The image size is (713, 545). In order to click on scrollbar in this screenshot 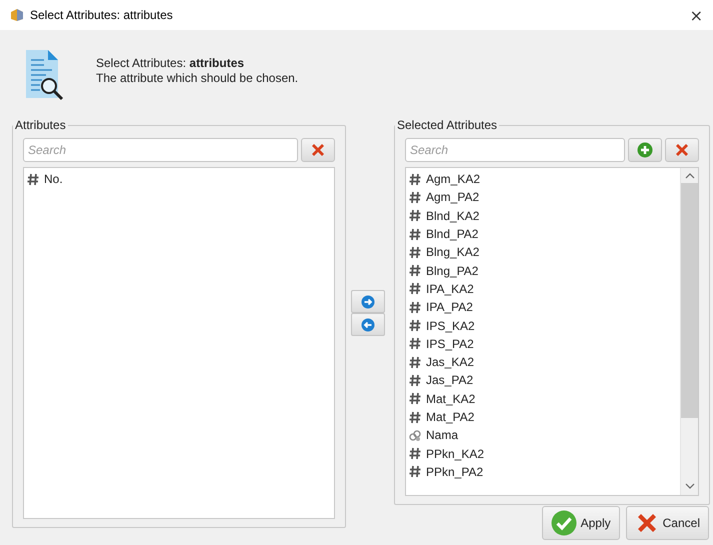, I will do `click(689, 331)`.